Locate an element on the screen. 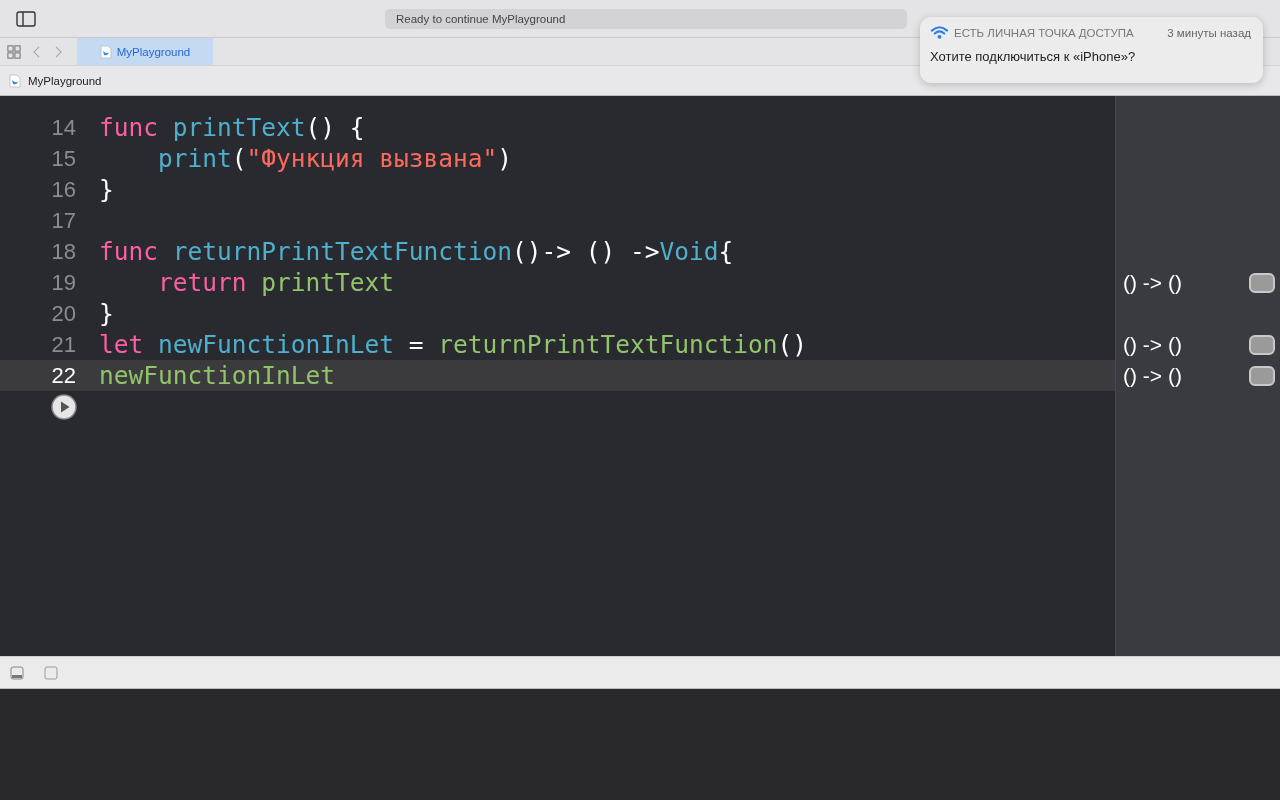 The image size is (1280, 800). status-text: Ready to continue MyPlayground is located at coordinates (481, 18).